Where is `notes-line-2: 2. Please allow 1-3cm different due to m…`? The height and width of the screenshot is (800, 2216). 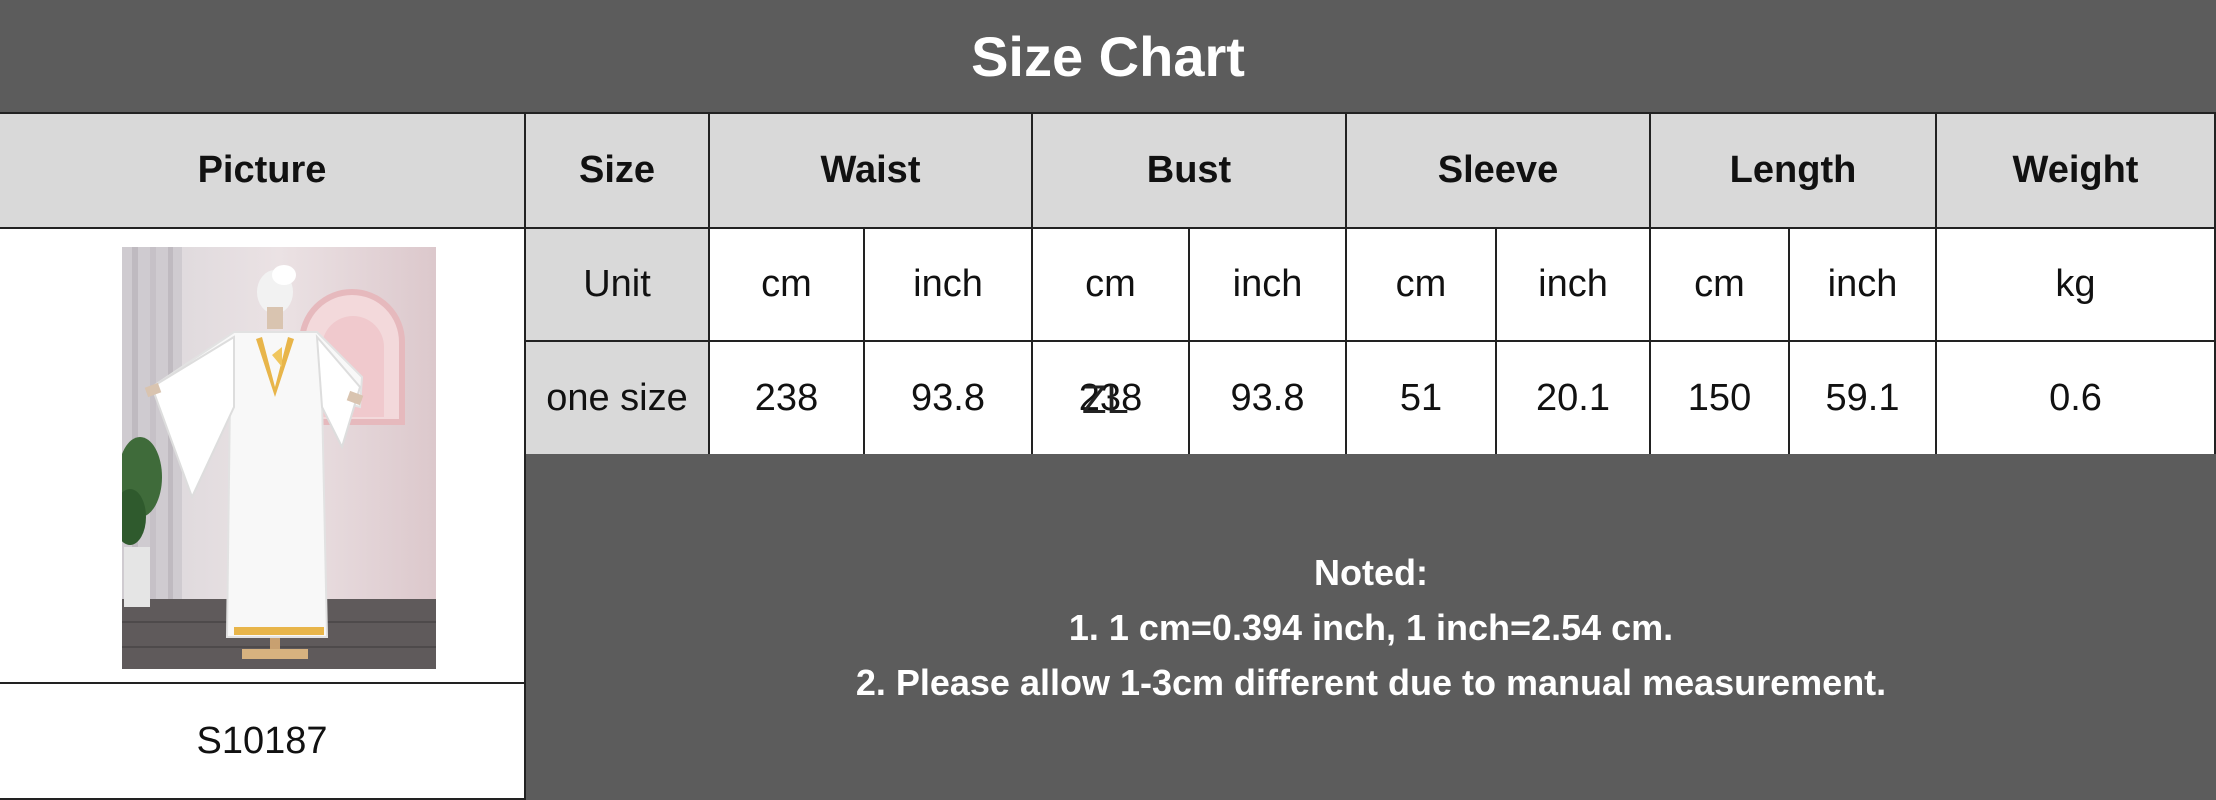 notes-line-2: 2. Please allow 1-3cm different due to m… is located at coordinates (1371, 682).